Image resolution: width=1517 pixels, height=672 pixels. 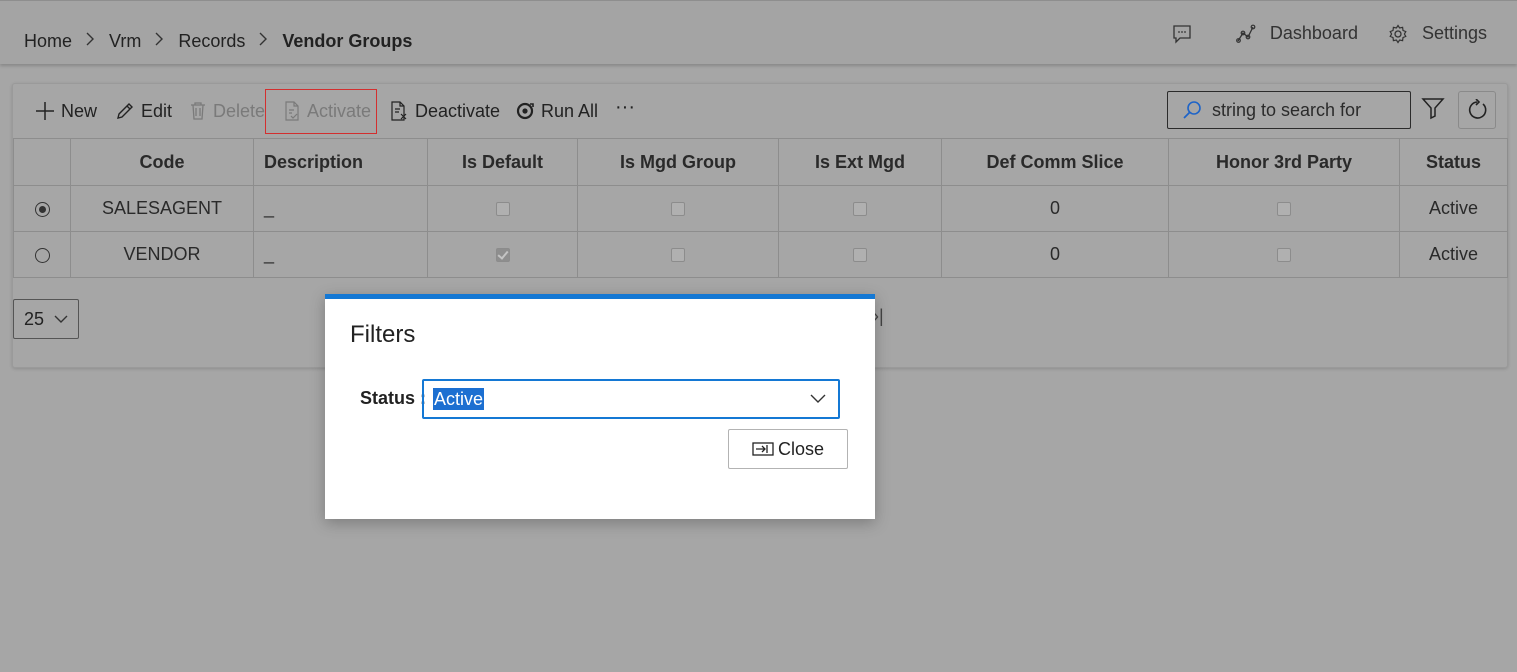 I want to click on table-row: SALESAGENT _ 0 Active, so click(x=760, y=208).